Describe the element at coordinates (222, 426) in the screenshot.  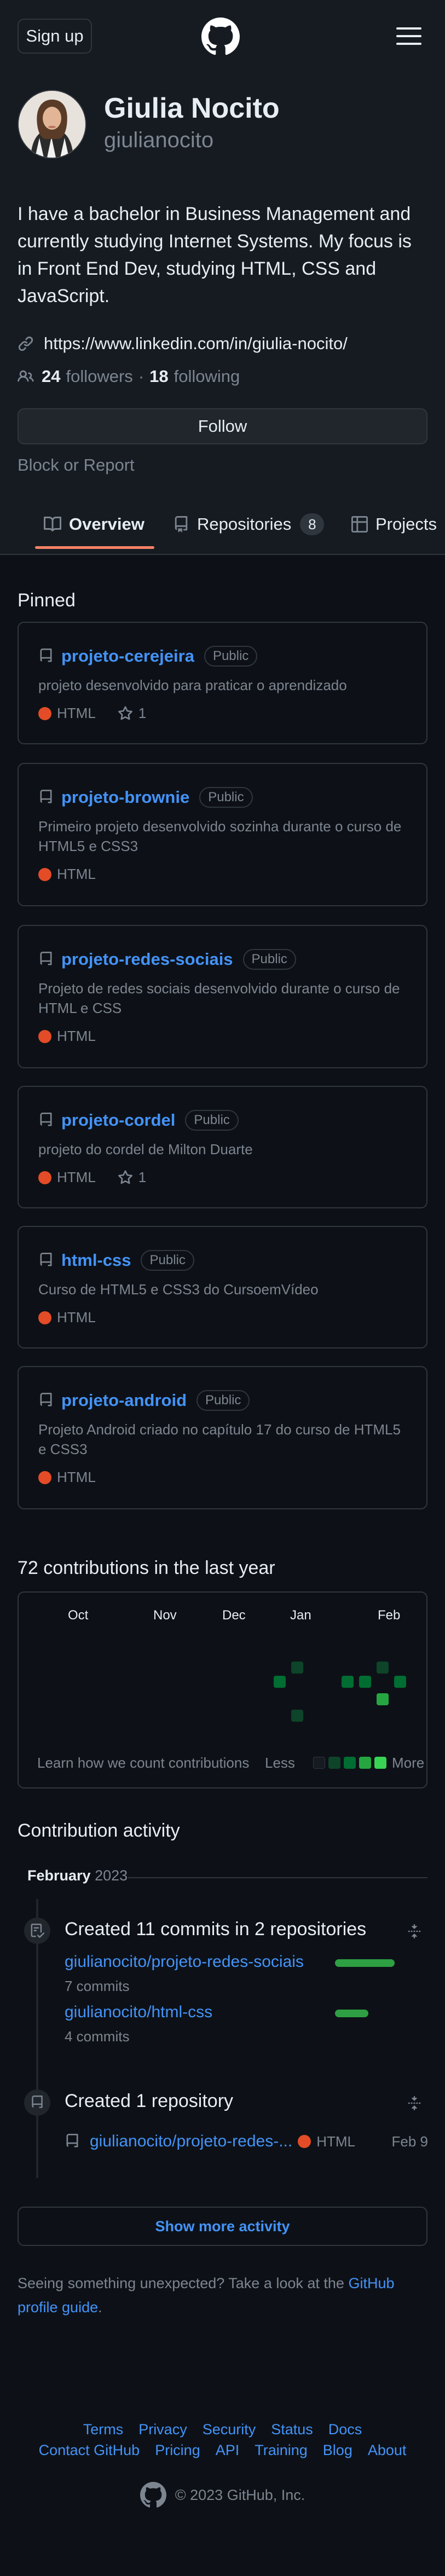
I see `follow-button: Follow` at that location.